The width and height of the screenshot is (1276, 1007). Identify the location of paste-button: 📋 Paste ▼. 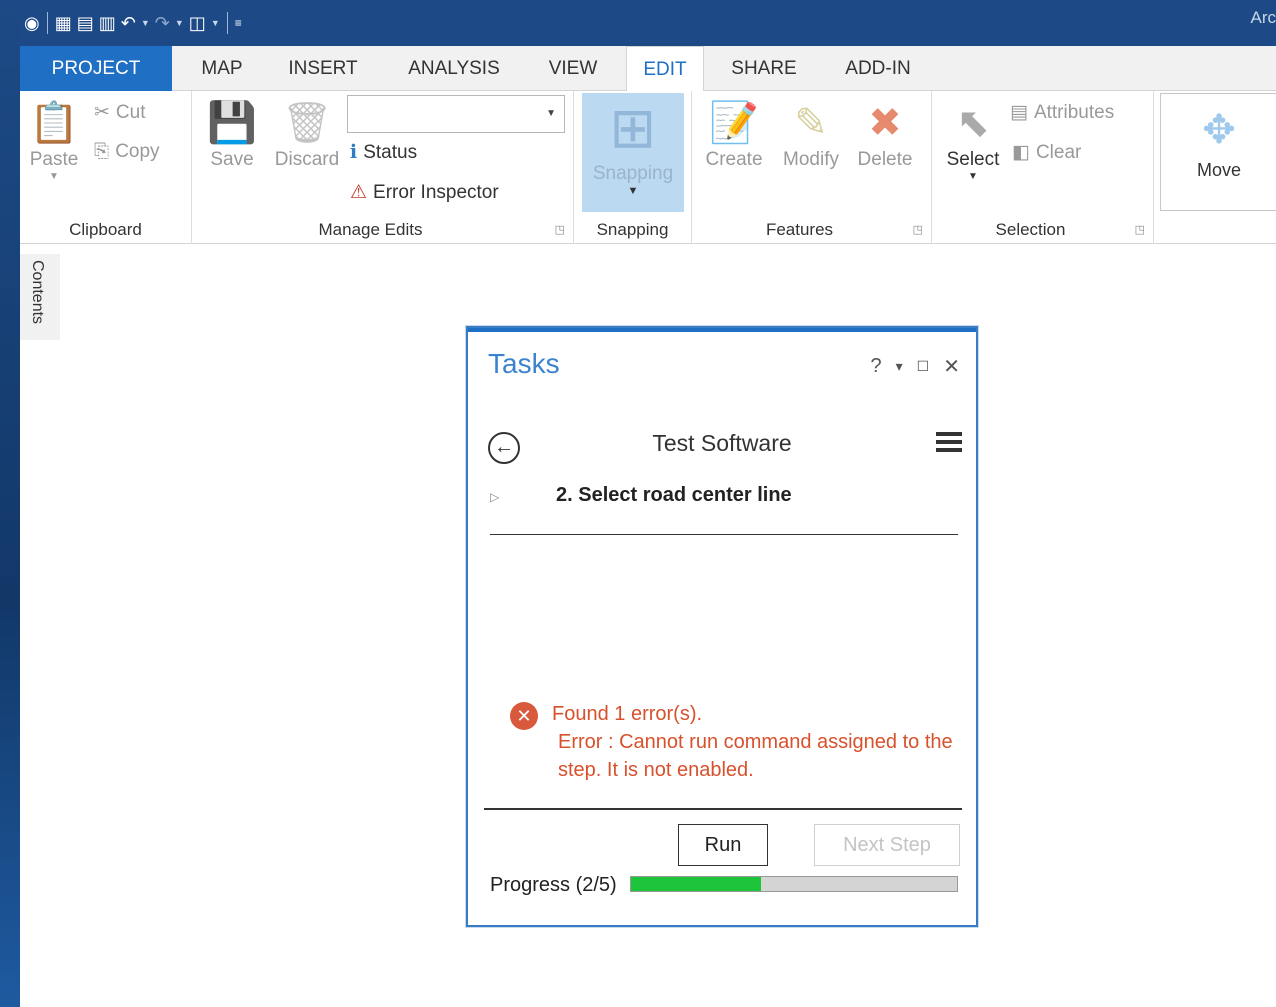
(54, 139).